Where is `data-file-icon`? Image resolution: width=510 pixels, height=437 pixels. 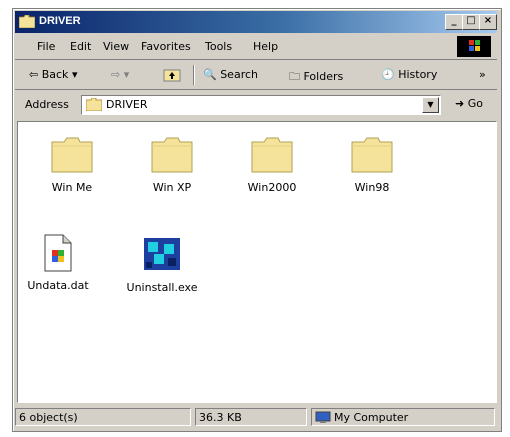 data-file-icon is located at coordinates (58, 253).